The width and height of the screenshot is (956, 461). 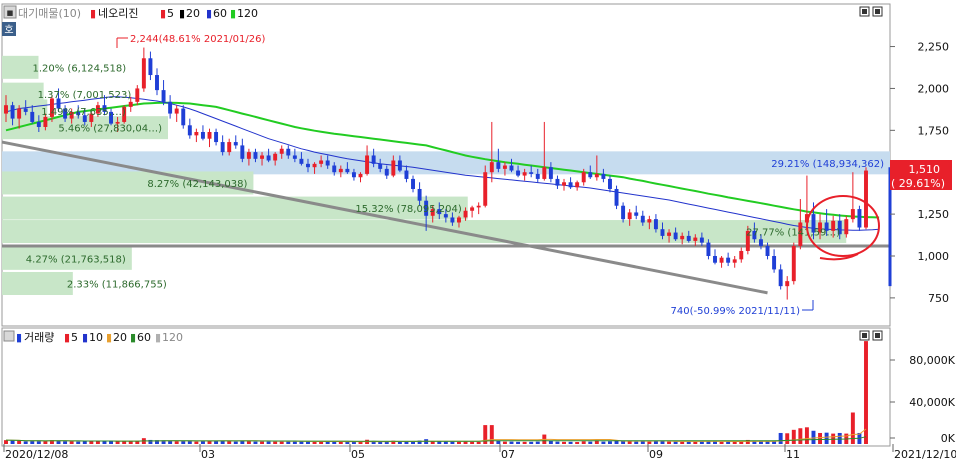 What do you see at coordinates (197, 39) in the screenshot?
I see `high-annotation-label: 2,244(48.61% 2021/01/26)` at bounding box center [197, 39].